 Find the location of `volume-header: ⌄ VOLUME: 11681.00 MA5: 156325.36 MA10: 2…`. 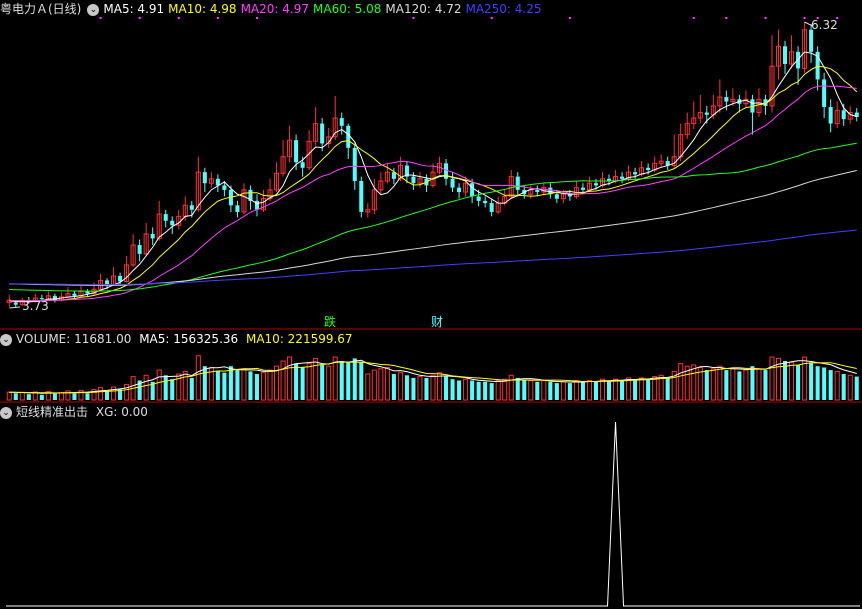

volume-header: ⌄ VOLUME: 11681.00 MA5: 156325.36 MA10: 2… is located at coordinates (178, 339).